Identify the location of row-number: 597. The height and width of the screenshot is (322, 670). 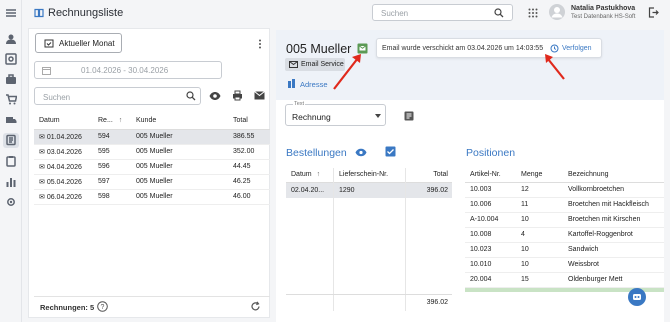
(112, 182).